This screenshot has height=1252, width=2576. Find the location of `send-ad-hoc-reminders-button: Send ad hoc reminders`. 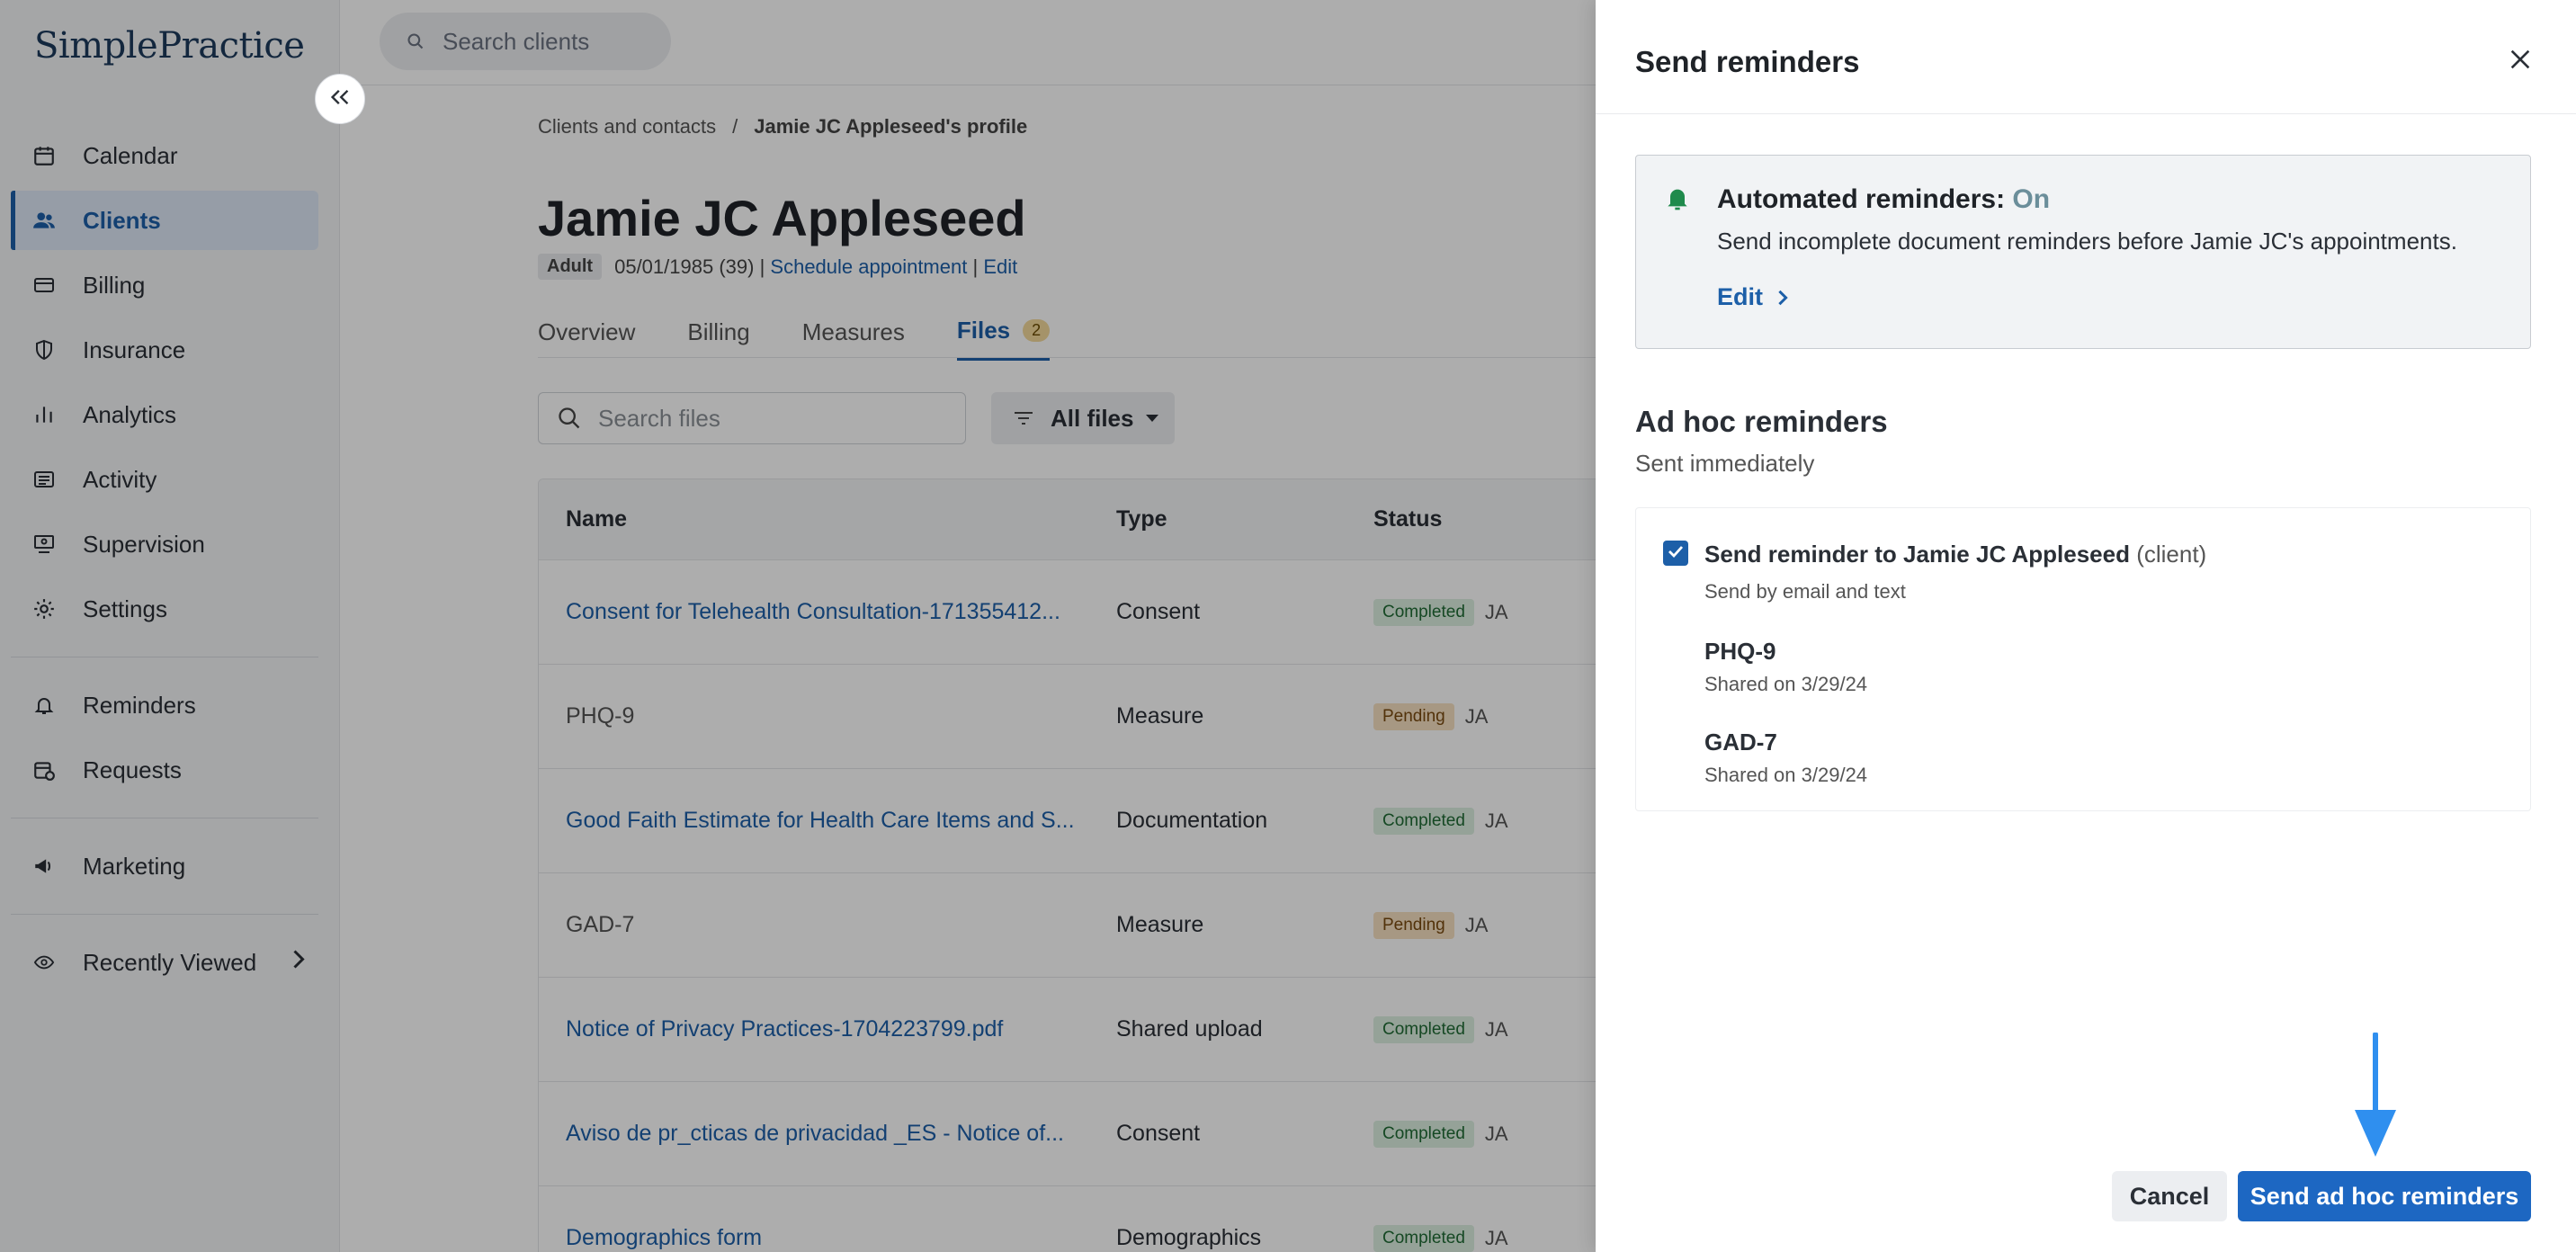

send-ad-hoc-reminders-button: Send ad hoc reminders is located at coordinates (2384, 1196).